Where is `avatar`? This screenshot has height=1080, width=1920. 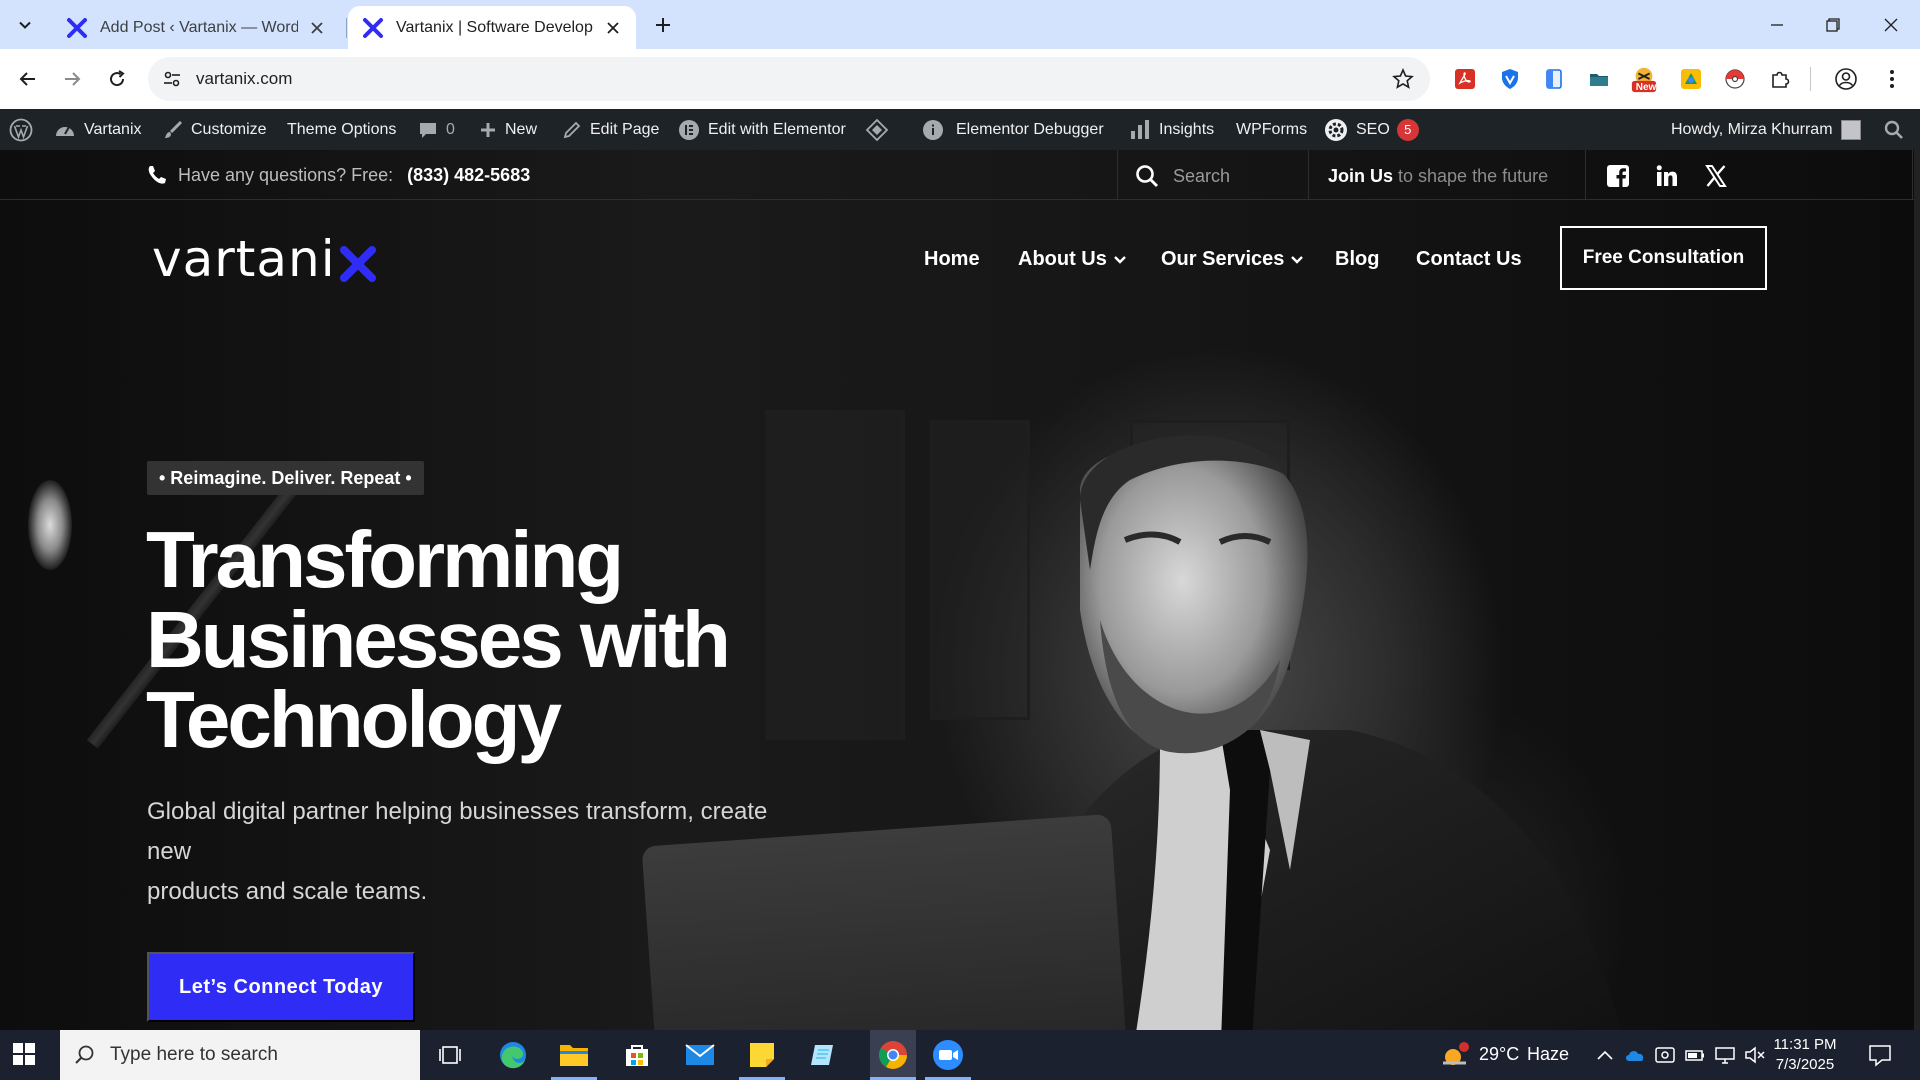 avatar is located at coordinates (1850, 129).